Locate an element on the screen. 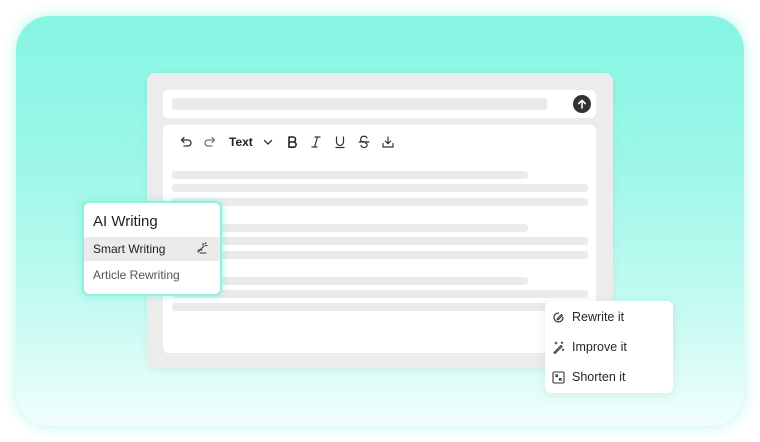 Image resolution: width=760 pixels, height=442 pixels. formatting-toolbar: Text is located at coordinates (288, 142).